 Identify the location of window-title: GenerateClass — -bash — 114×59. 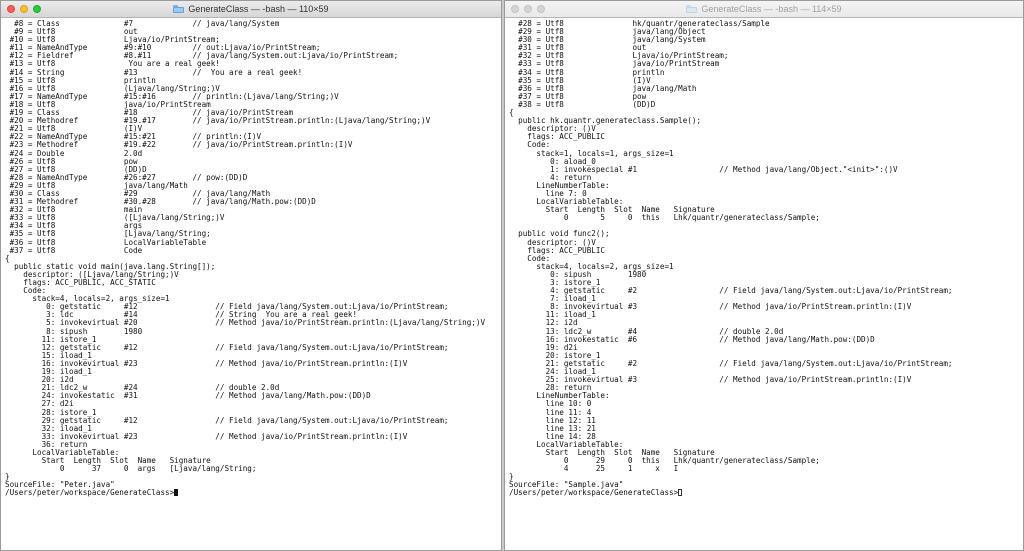
(771, 9).